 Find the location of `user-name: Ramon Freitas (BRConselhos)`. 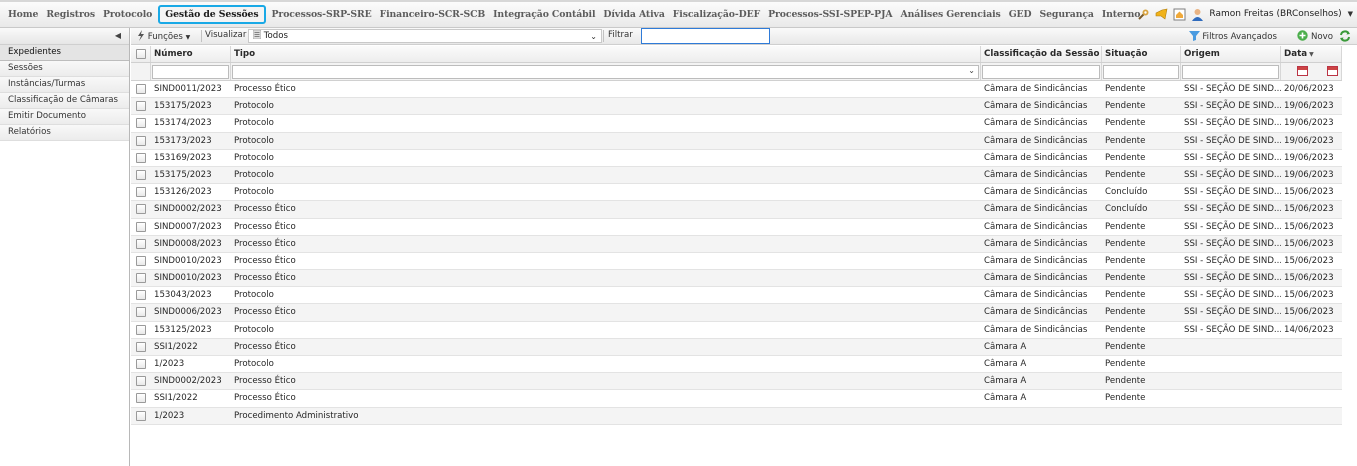

user-name: Ramon Freitas (BRConselhos) is located at coordinates (1275, 14).